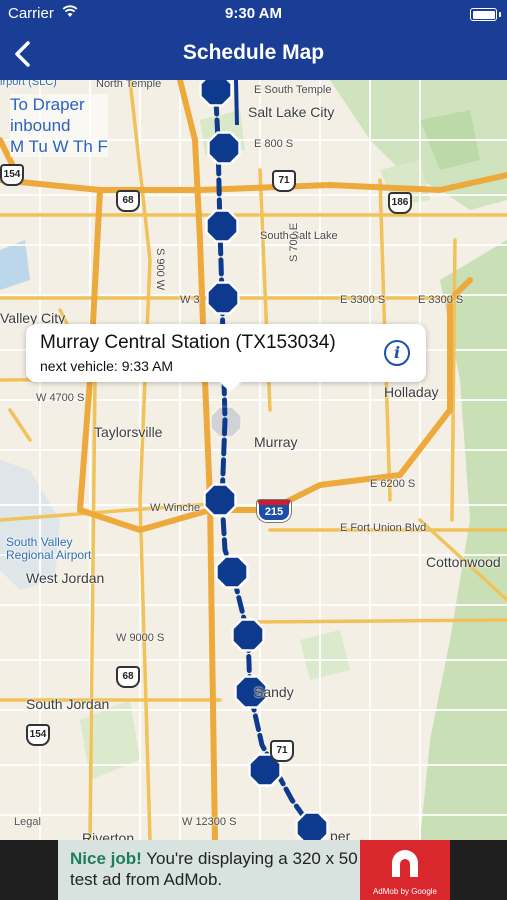  What do you see at coordinates (188, 342) in the screenshot?
I see `station-name: Murray Central Station (TX153034)` at bounding box center [188, 342].